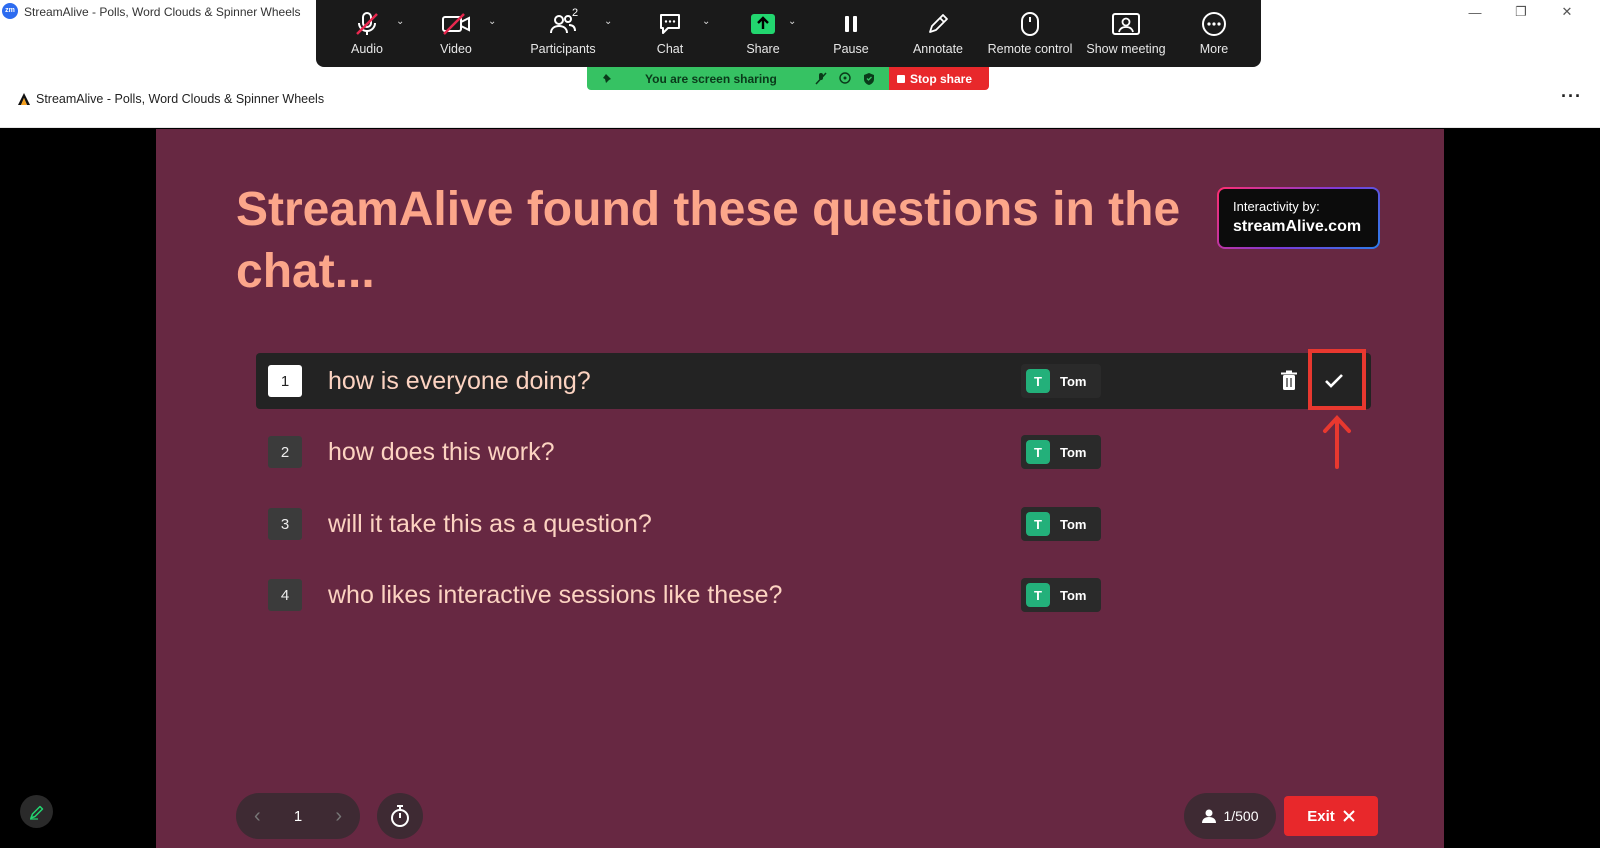 Image resolution: width=1600 pixels, height=848 pixels. What do you see at coordinates (869, 79) in the screenshot?
I see `shield-check-icon` at bounding box center [869, 79].